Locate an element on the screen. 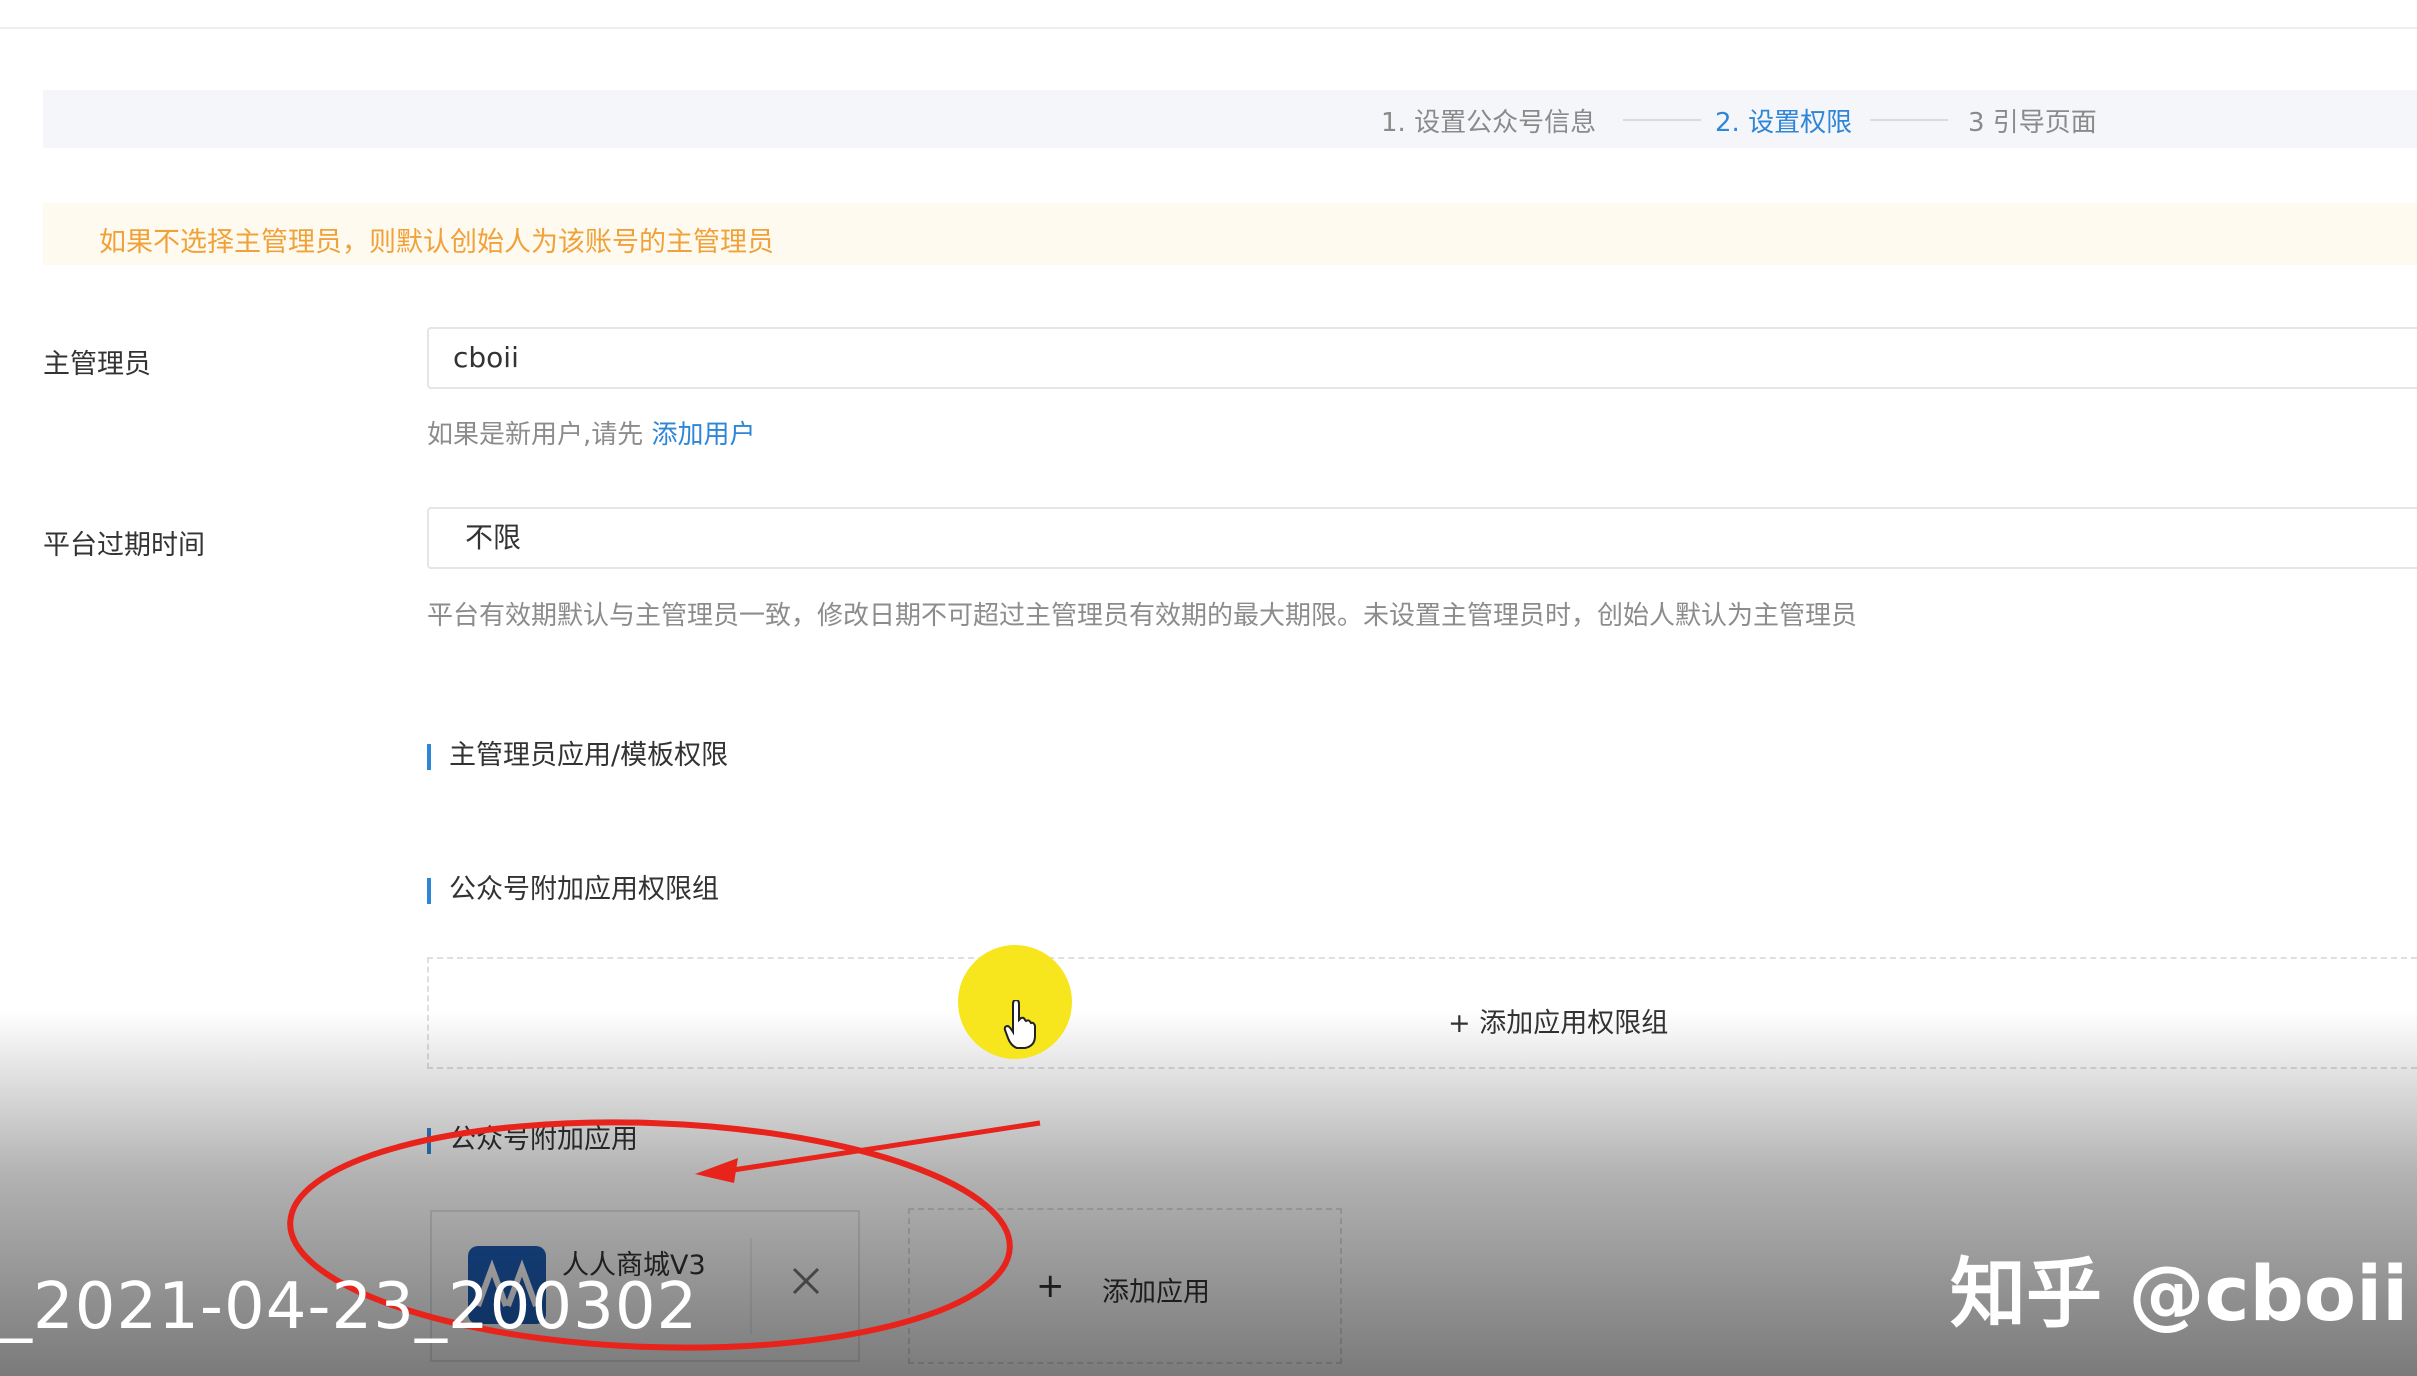 This screenshot has width=2417, height=1376. step-2-active: 2. 设置权限 is located at coordinates (1783, 120).